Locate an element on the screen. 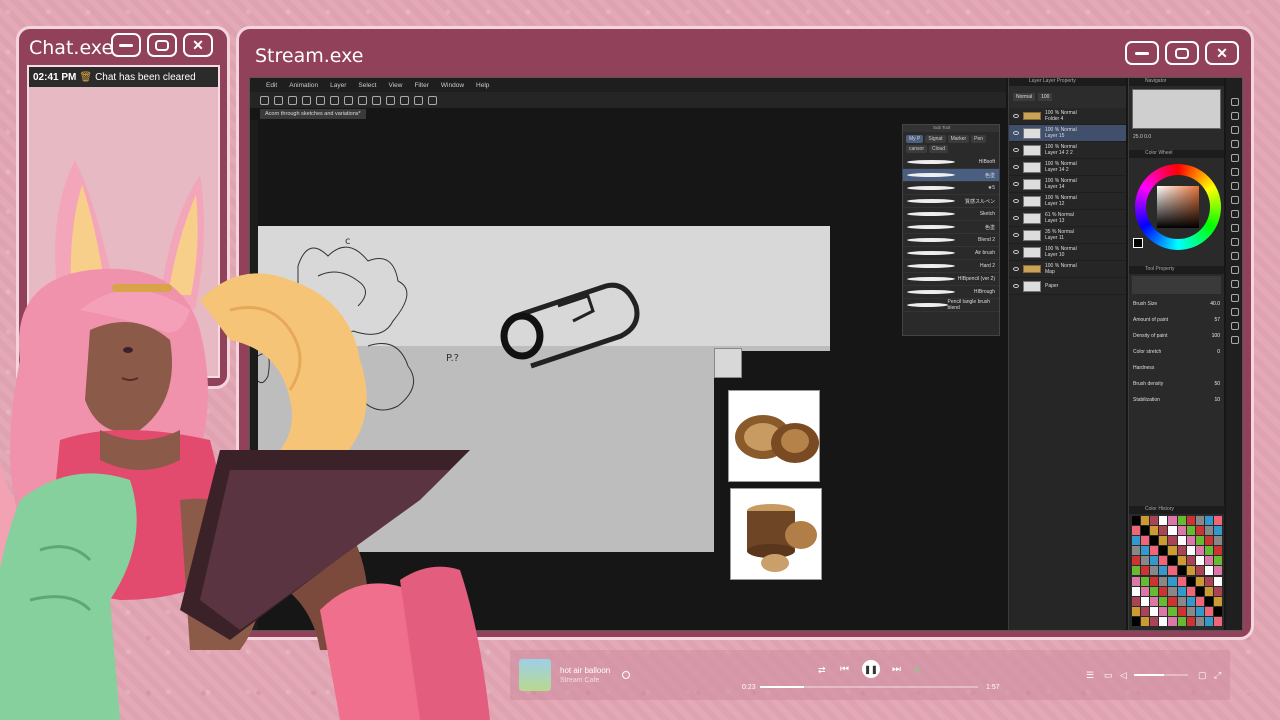 This screenshot has width=1280, height=720. main-color-swatch is located at coordinates (1138, 243).